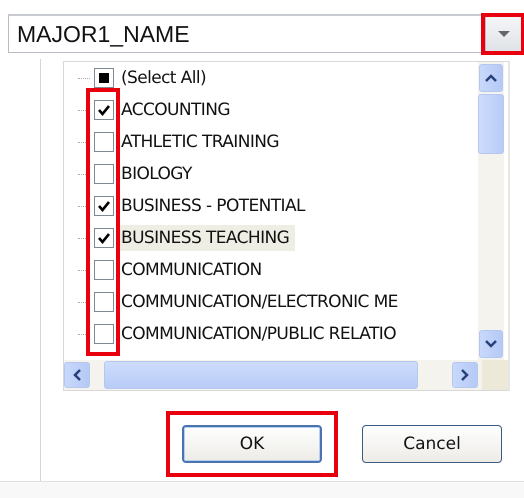 The height and width of the screenshot is (498, 524). I want to click on list-item: (Select All), so click(165, 78).